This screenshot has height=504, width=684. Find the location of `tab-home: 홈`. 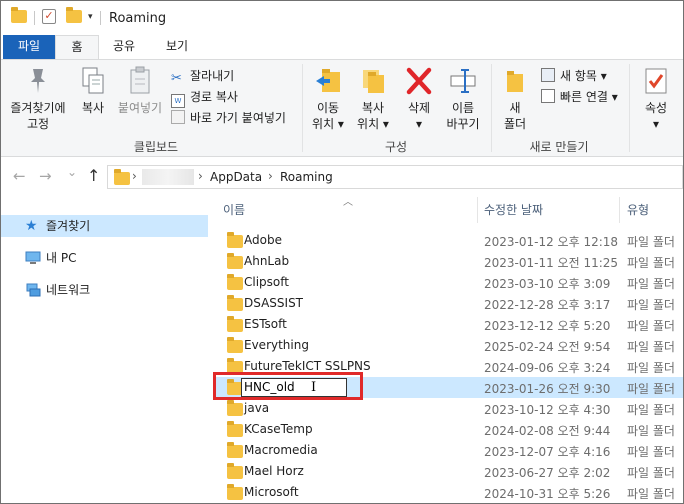

tab-home: 홈 is located at coordinates (77, 47).